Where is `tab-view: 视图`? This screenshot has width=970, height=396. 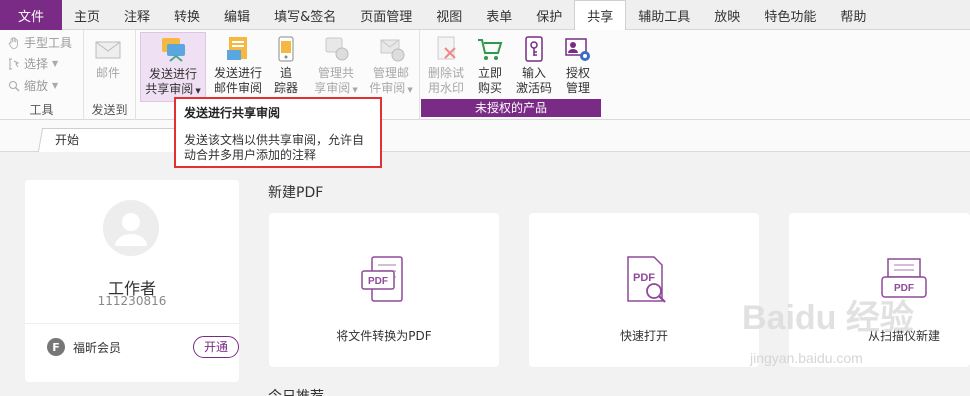
tab-view: 视图 is located at coordinates (449, 15).